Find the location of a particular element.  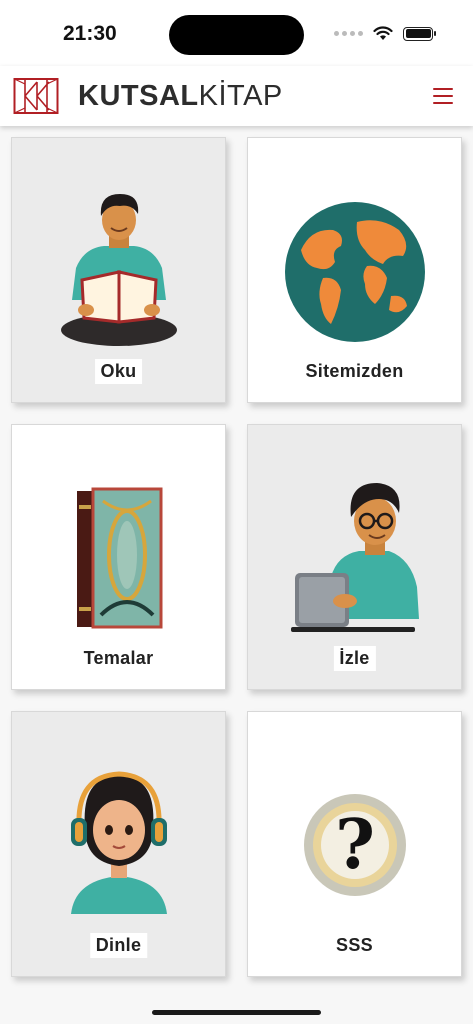

tablet-viewer-icon is located at coordinates (354, 557).